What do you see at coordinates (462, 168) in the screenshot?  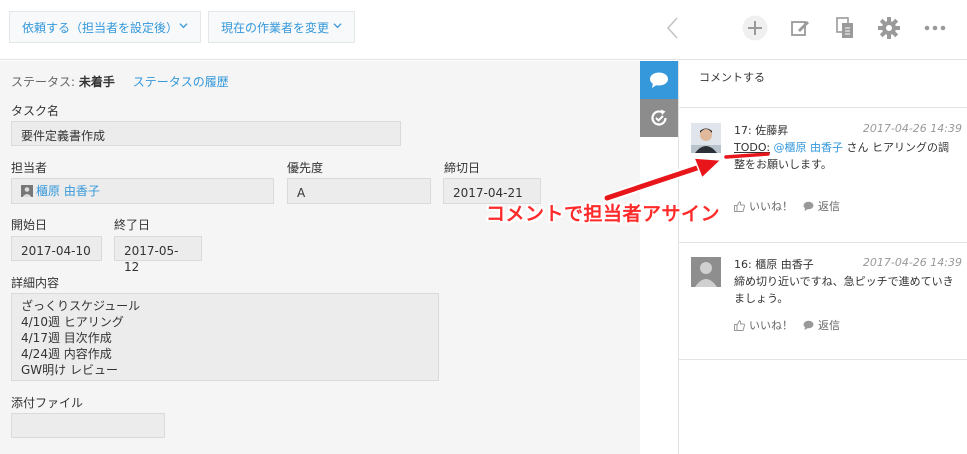 I see `due-date-label: 締切日` at bounding box center [462, 168].